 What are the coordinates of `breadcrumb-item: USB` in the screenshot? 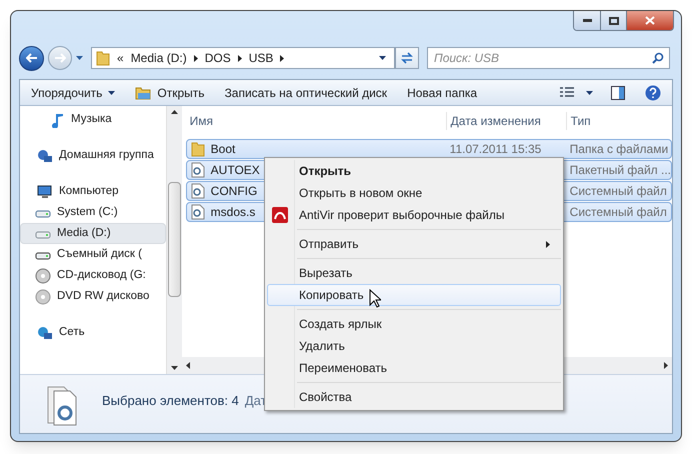 It's located at (261, 58).